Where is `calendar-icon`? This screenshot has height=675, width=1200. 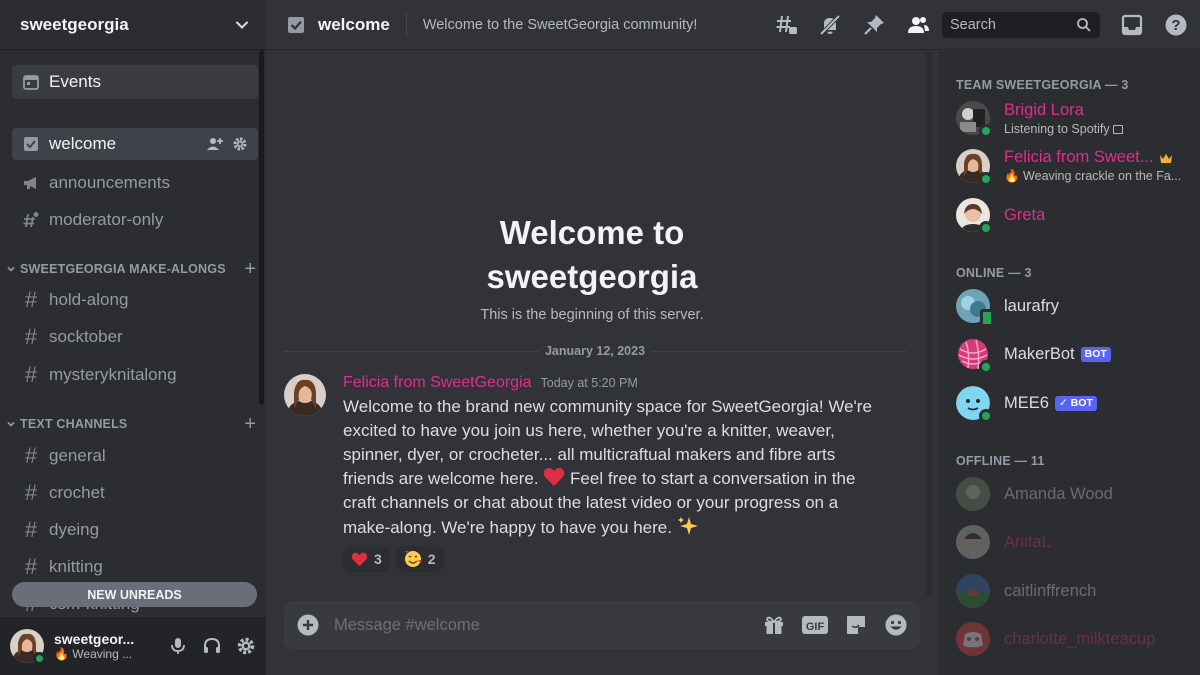 calendar-icon is located at coordinates (31, 82).